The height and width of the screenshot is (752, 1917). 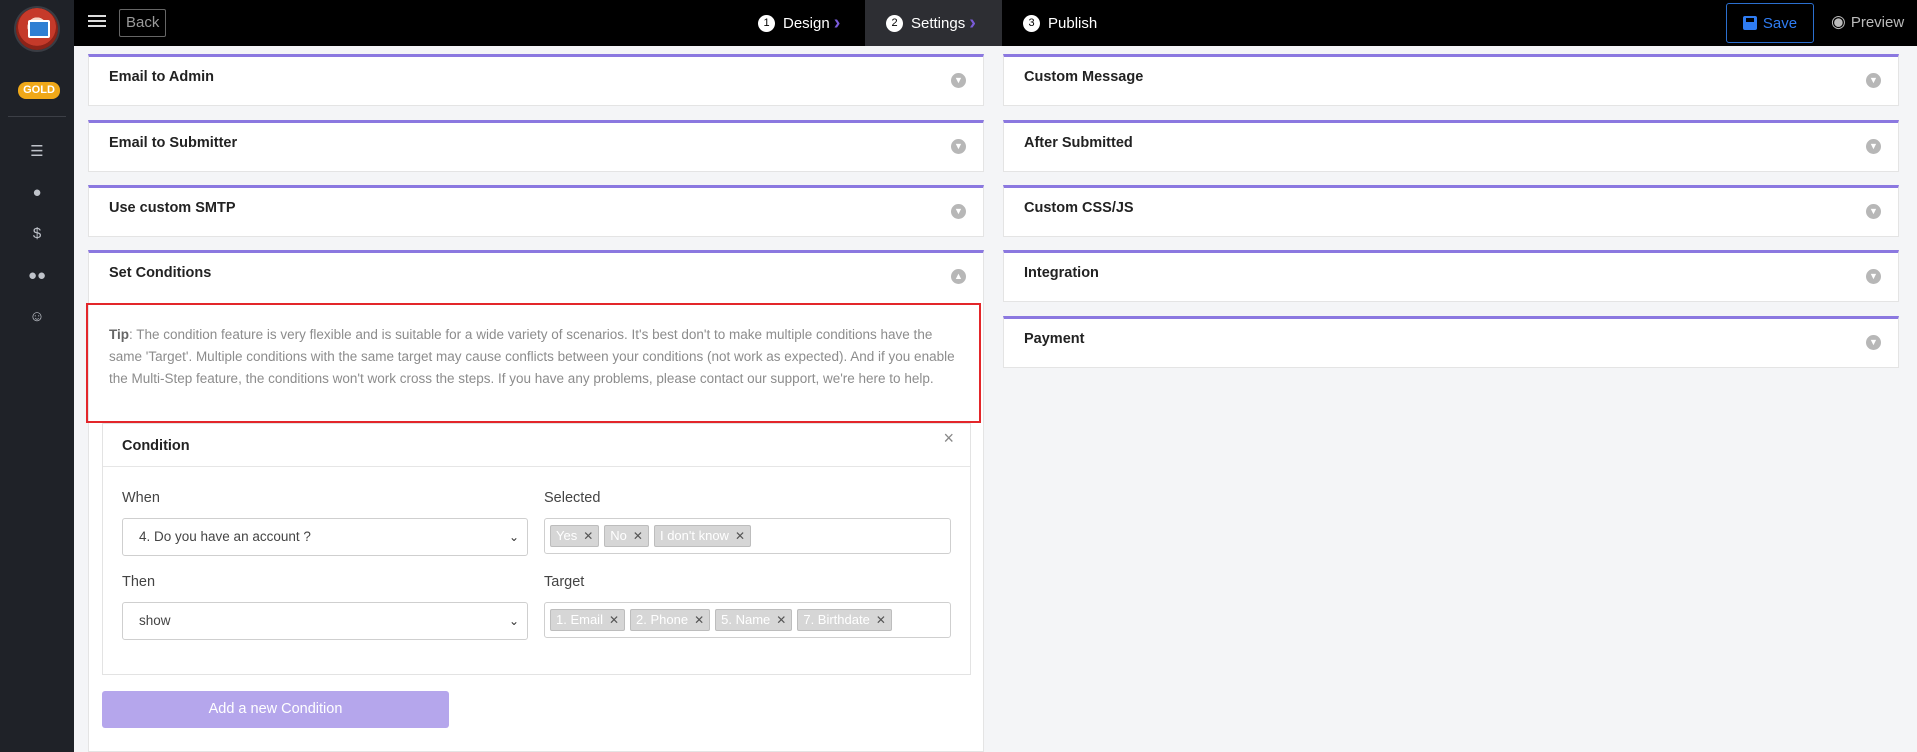 What do you see at coordinates (37, 276) in the screenshot?
I see `users-icon: ●●` at bounding box center [37, 276].